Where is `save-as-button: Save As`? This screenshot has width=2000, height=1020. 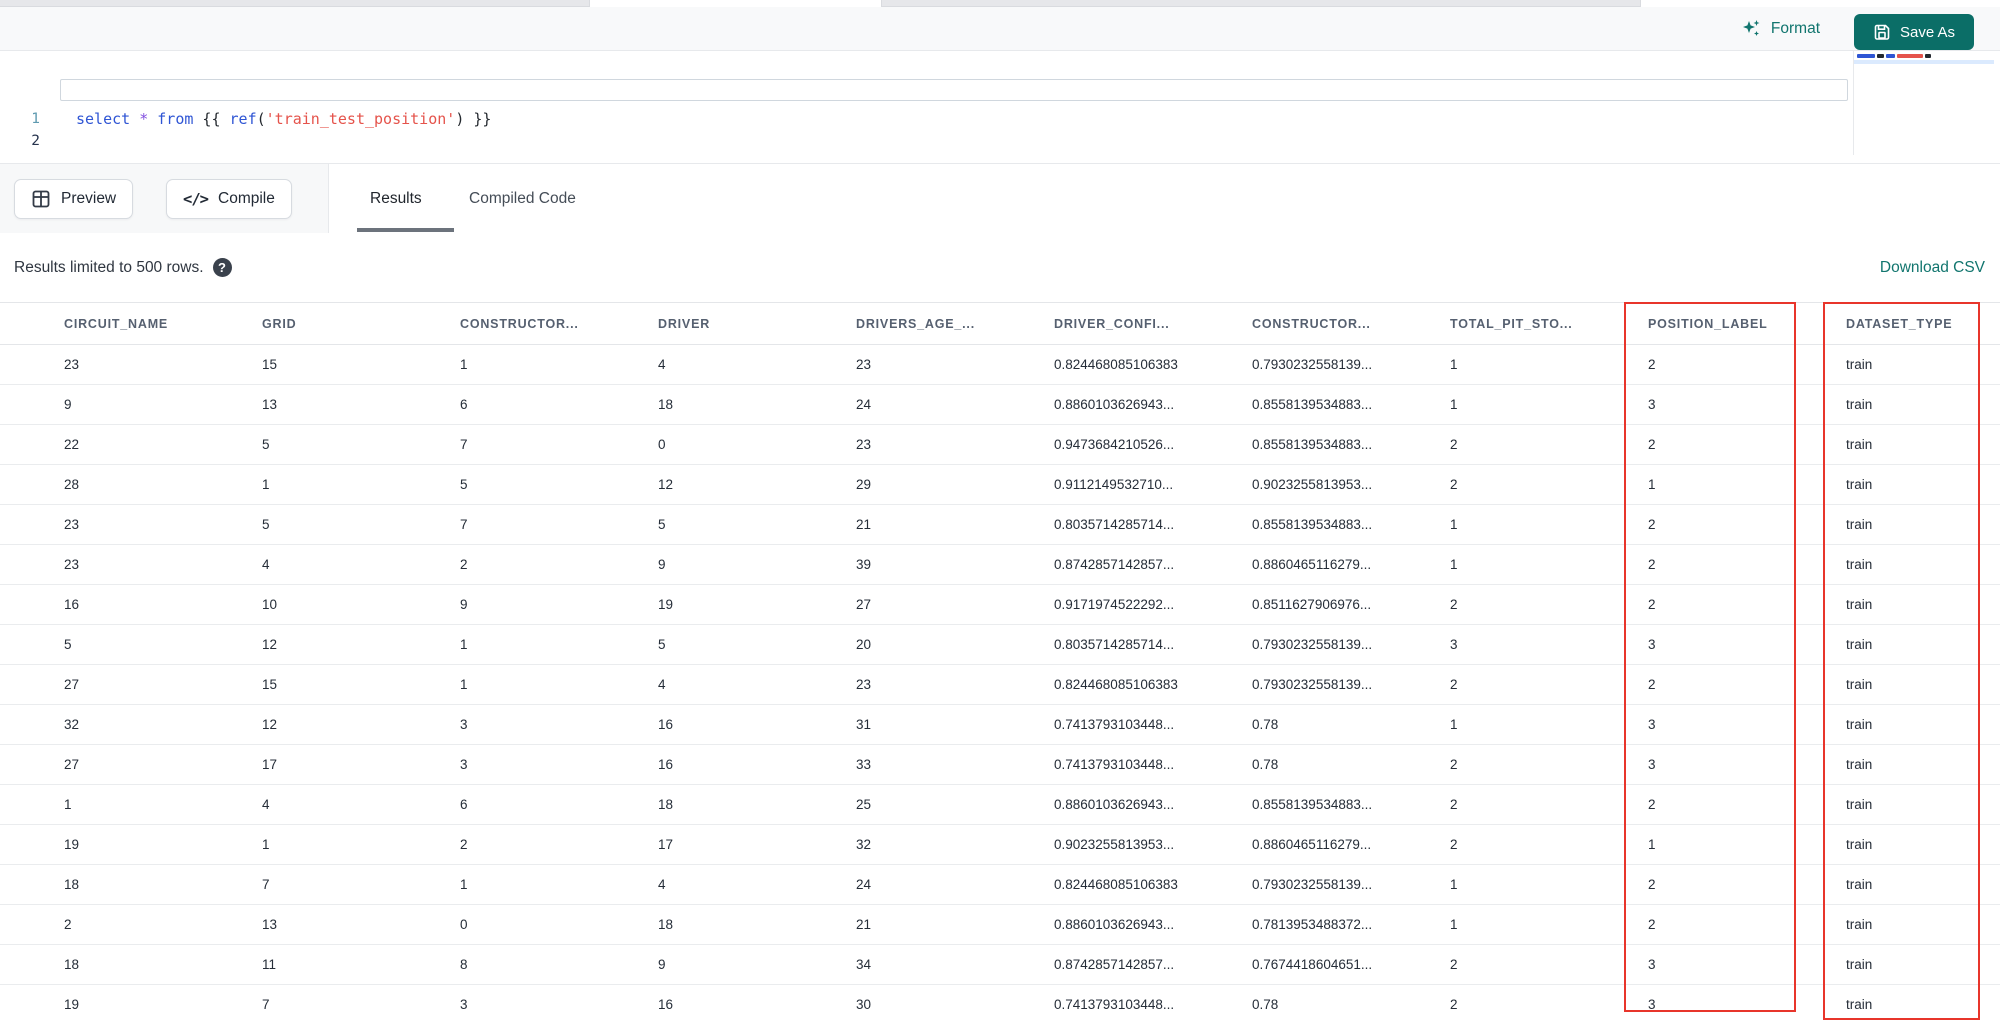
save-as-button: Save As is located at coordinates (1914, 32).